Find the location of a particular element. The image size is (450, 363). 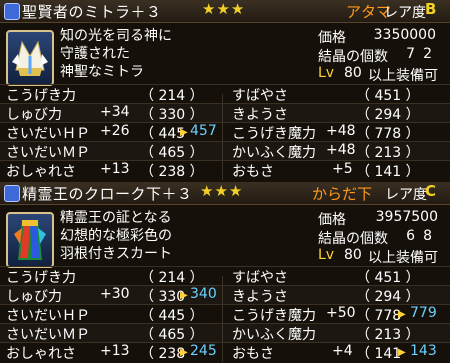

stat-base: （ 238 ） is located at coordinates (172, 172).